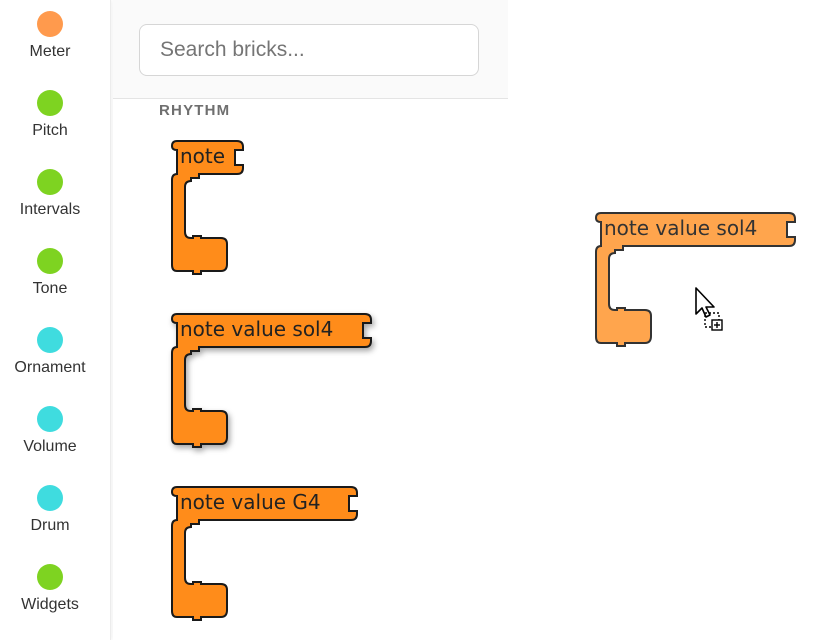 This screenshot has width=827, height=640. Describe the element at coordinates (711, 313) in the screenshot. I see `drag-copy-cursor-icon` at that location.